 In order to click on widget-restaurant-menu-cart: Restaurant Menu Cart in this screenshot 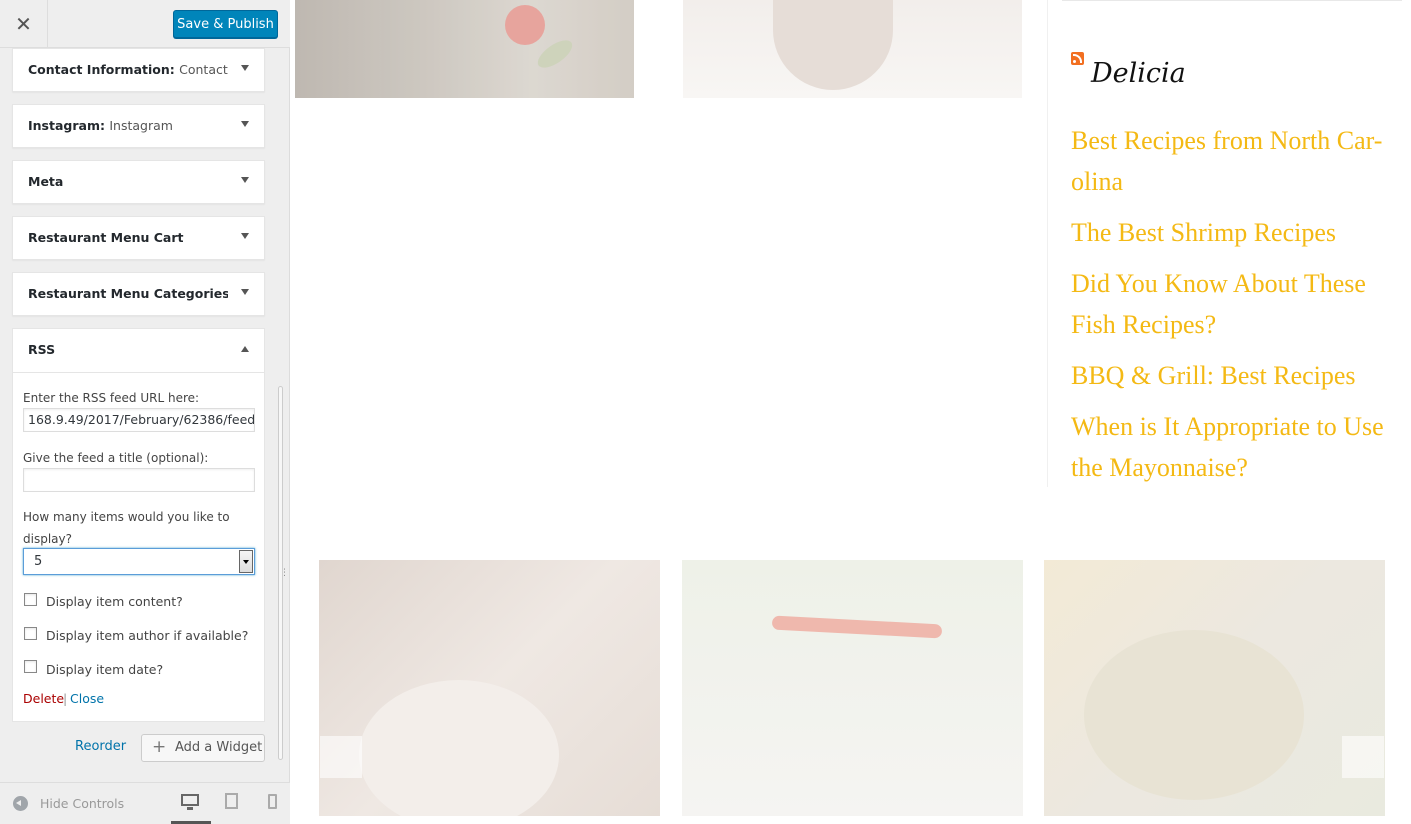, I will do `click(138, 238)`.